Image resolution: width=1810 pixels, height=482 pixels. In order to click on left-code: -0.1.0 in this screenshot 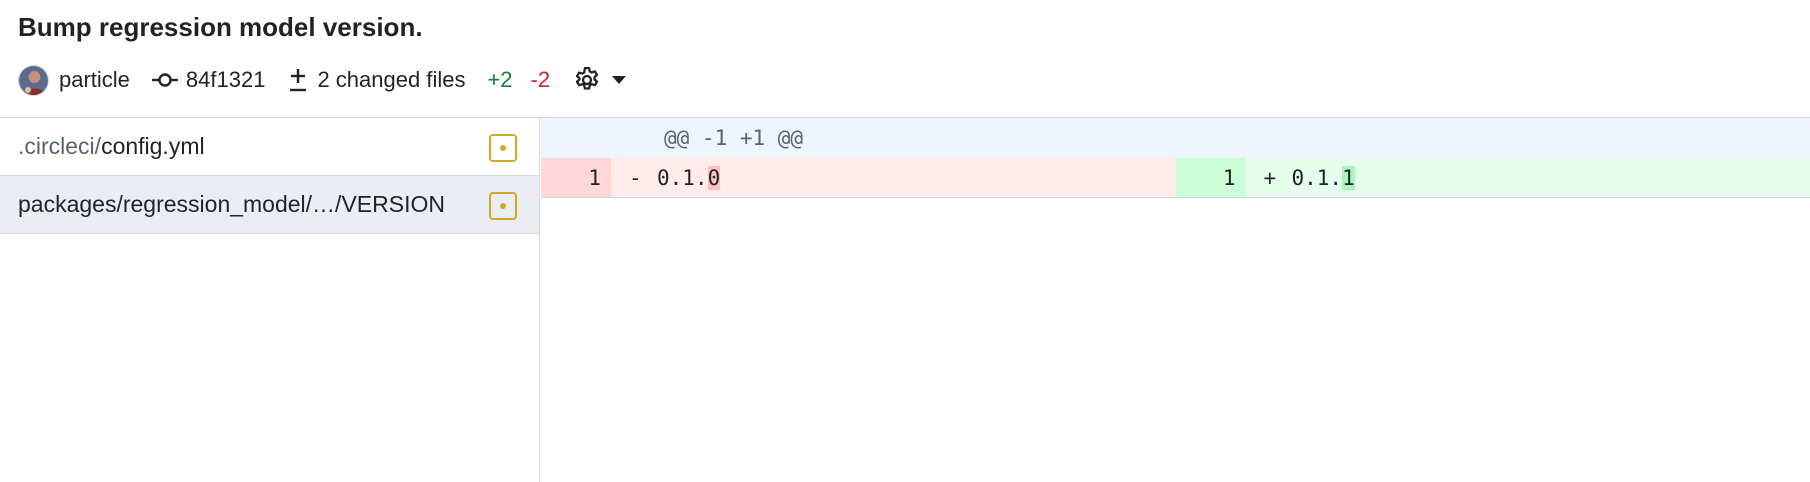, I will do `click(893, 177)`.